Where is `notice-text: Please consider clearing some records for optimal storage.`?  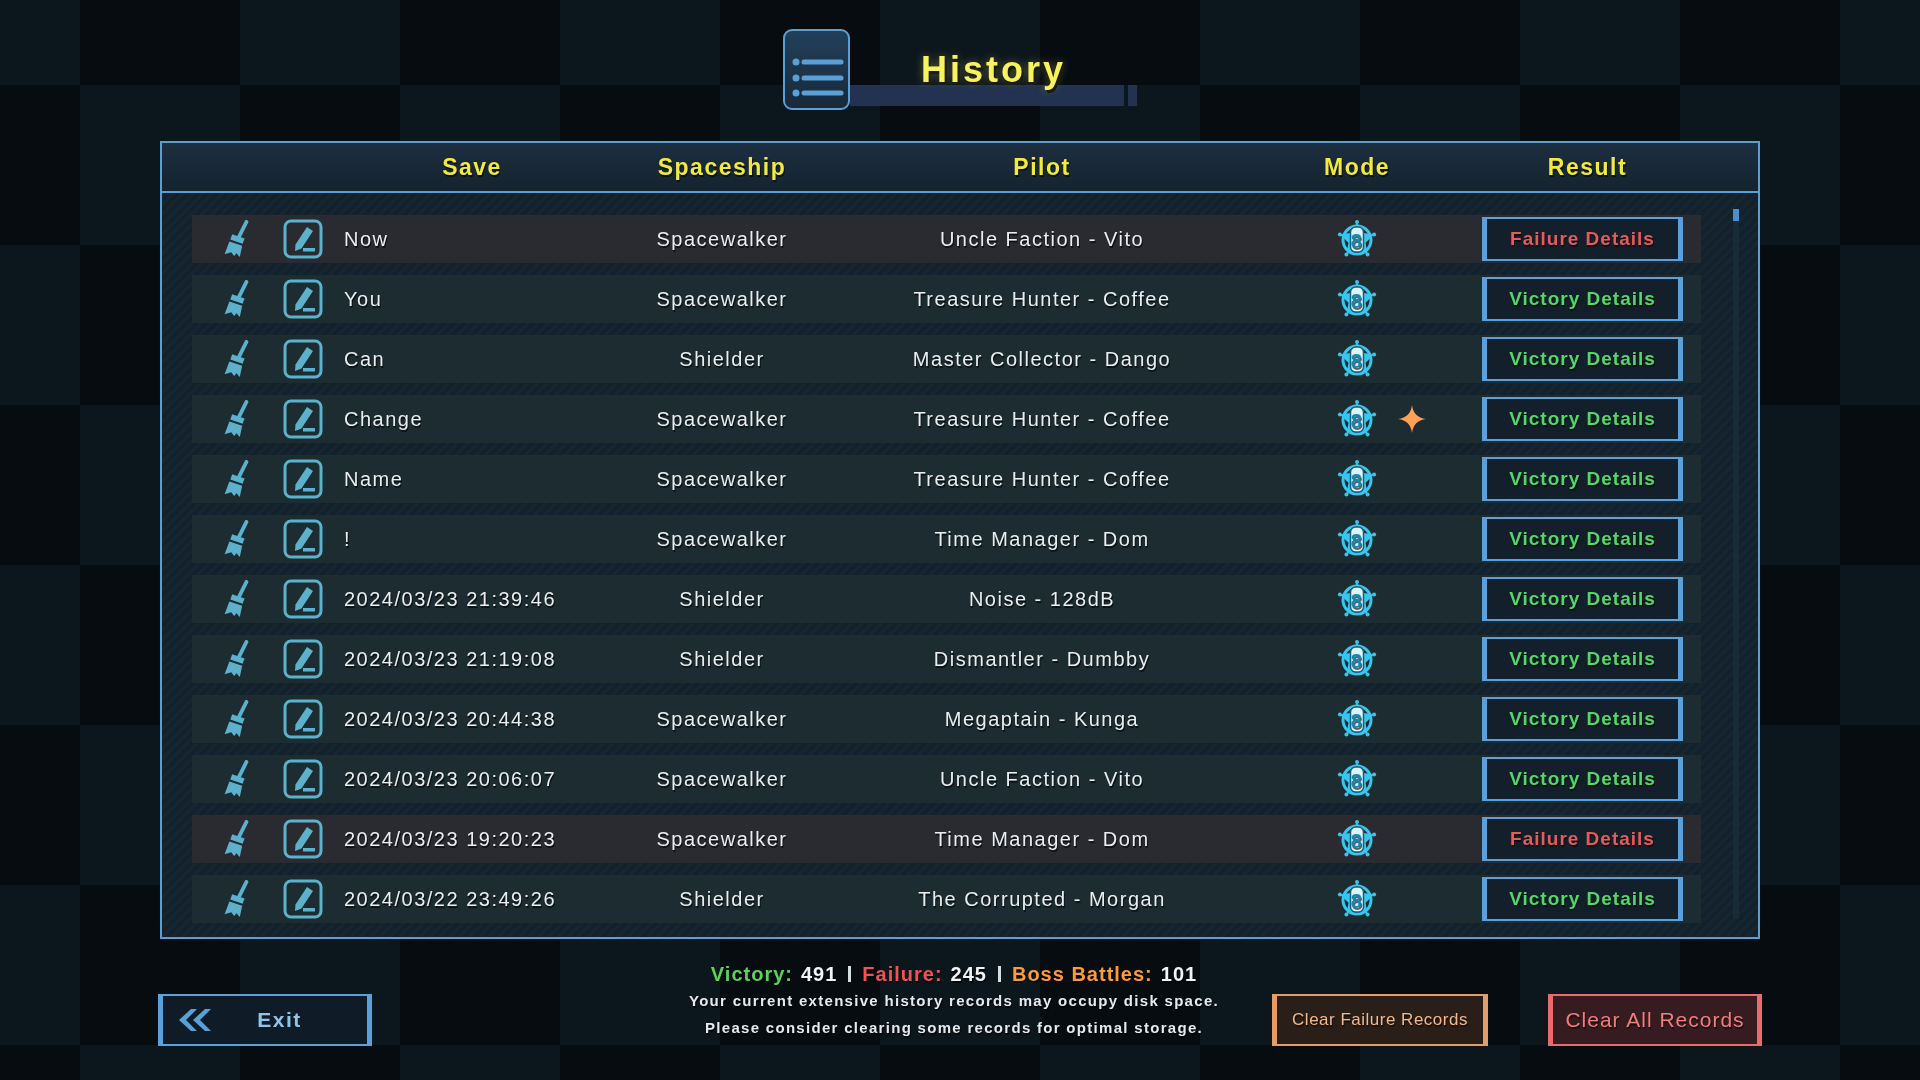
notice-text: Please consider clearing some records for optimal storage. is located at coordinates (954, 1028).